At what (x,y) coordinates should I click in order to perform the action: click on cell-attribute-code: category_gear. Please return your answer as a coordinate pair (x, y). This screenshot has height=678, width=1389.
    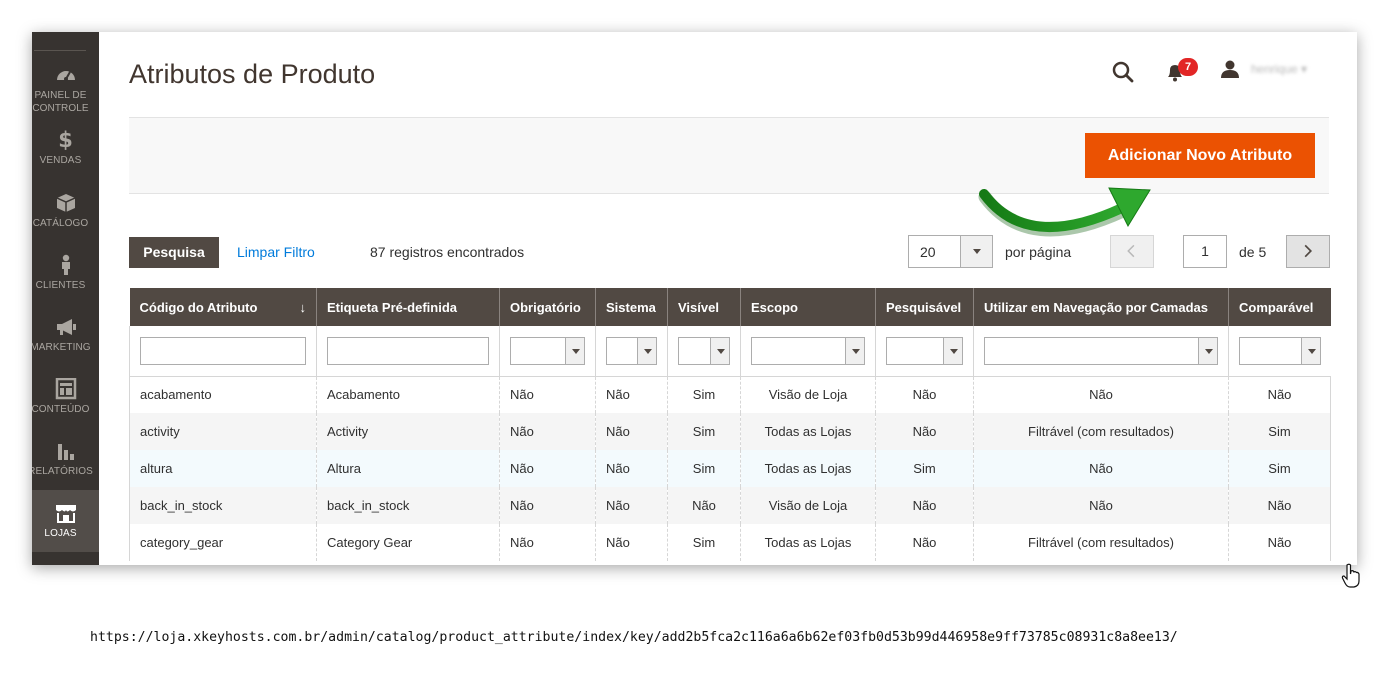
    Looking at the image, I should click on (223, 542).